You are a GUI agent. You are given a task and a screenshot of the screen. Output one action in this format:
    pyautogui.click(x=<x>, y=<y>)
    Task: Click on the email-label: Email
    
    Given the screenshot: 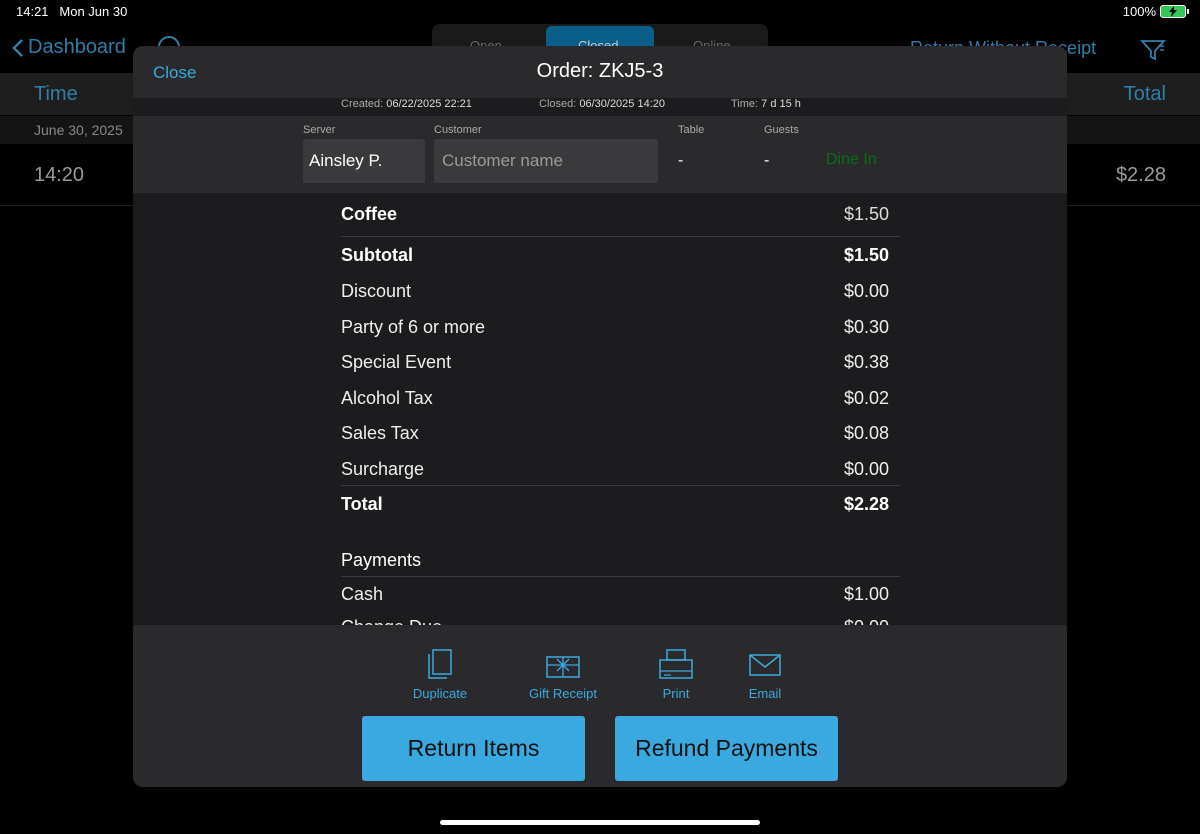 What is the action you would take?
    pyautogui.click(x=765, y=693)
    